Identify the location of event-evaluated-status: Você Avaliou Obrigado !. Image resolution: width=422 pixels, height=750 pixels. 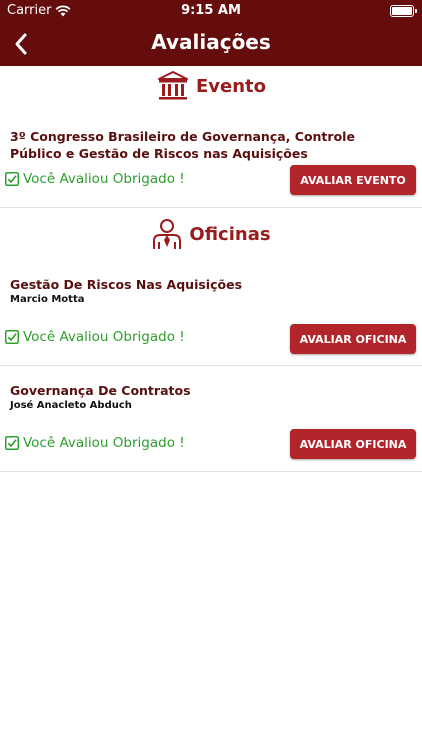
(95, 179).